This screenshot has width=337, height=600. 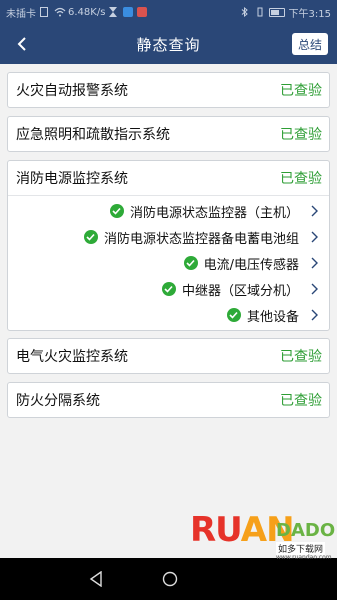 What do you see at coordinates (272, 317) in the screenshot?
I see `device-label: 其他设备` at bounding box center [272, 317].